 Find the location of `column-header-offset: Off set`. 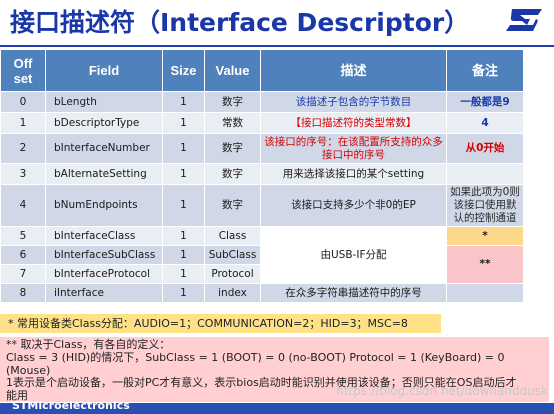

column-header-offset: Off set is located at coordinates (23, 70).